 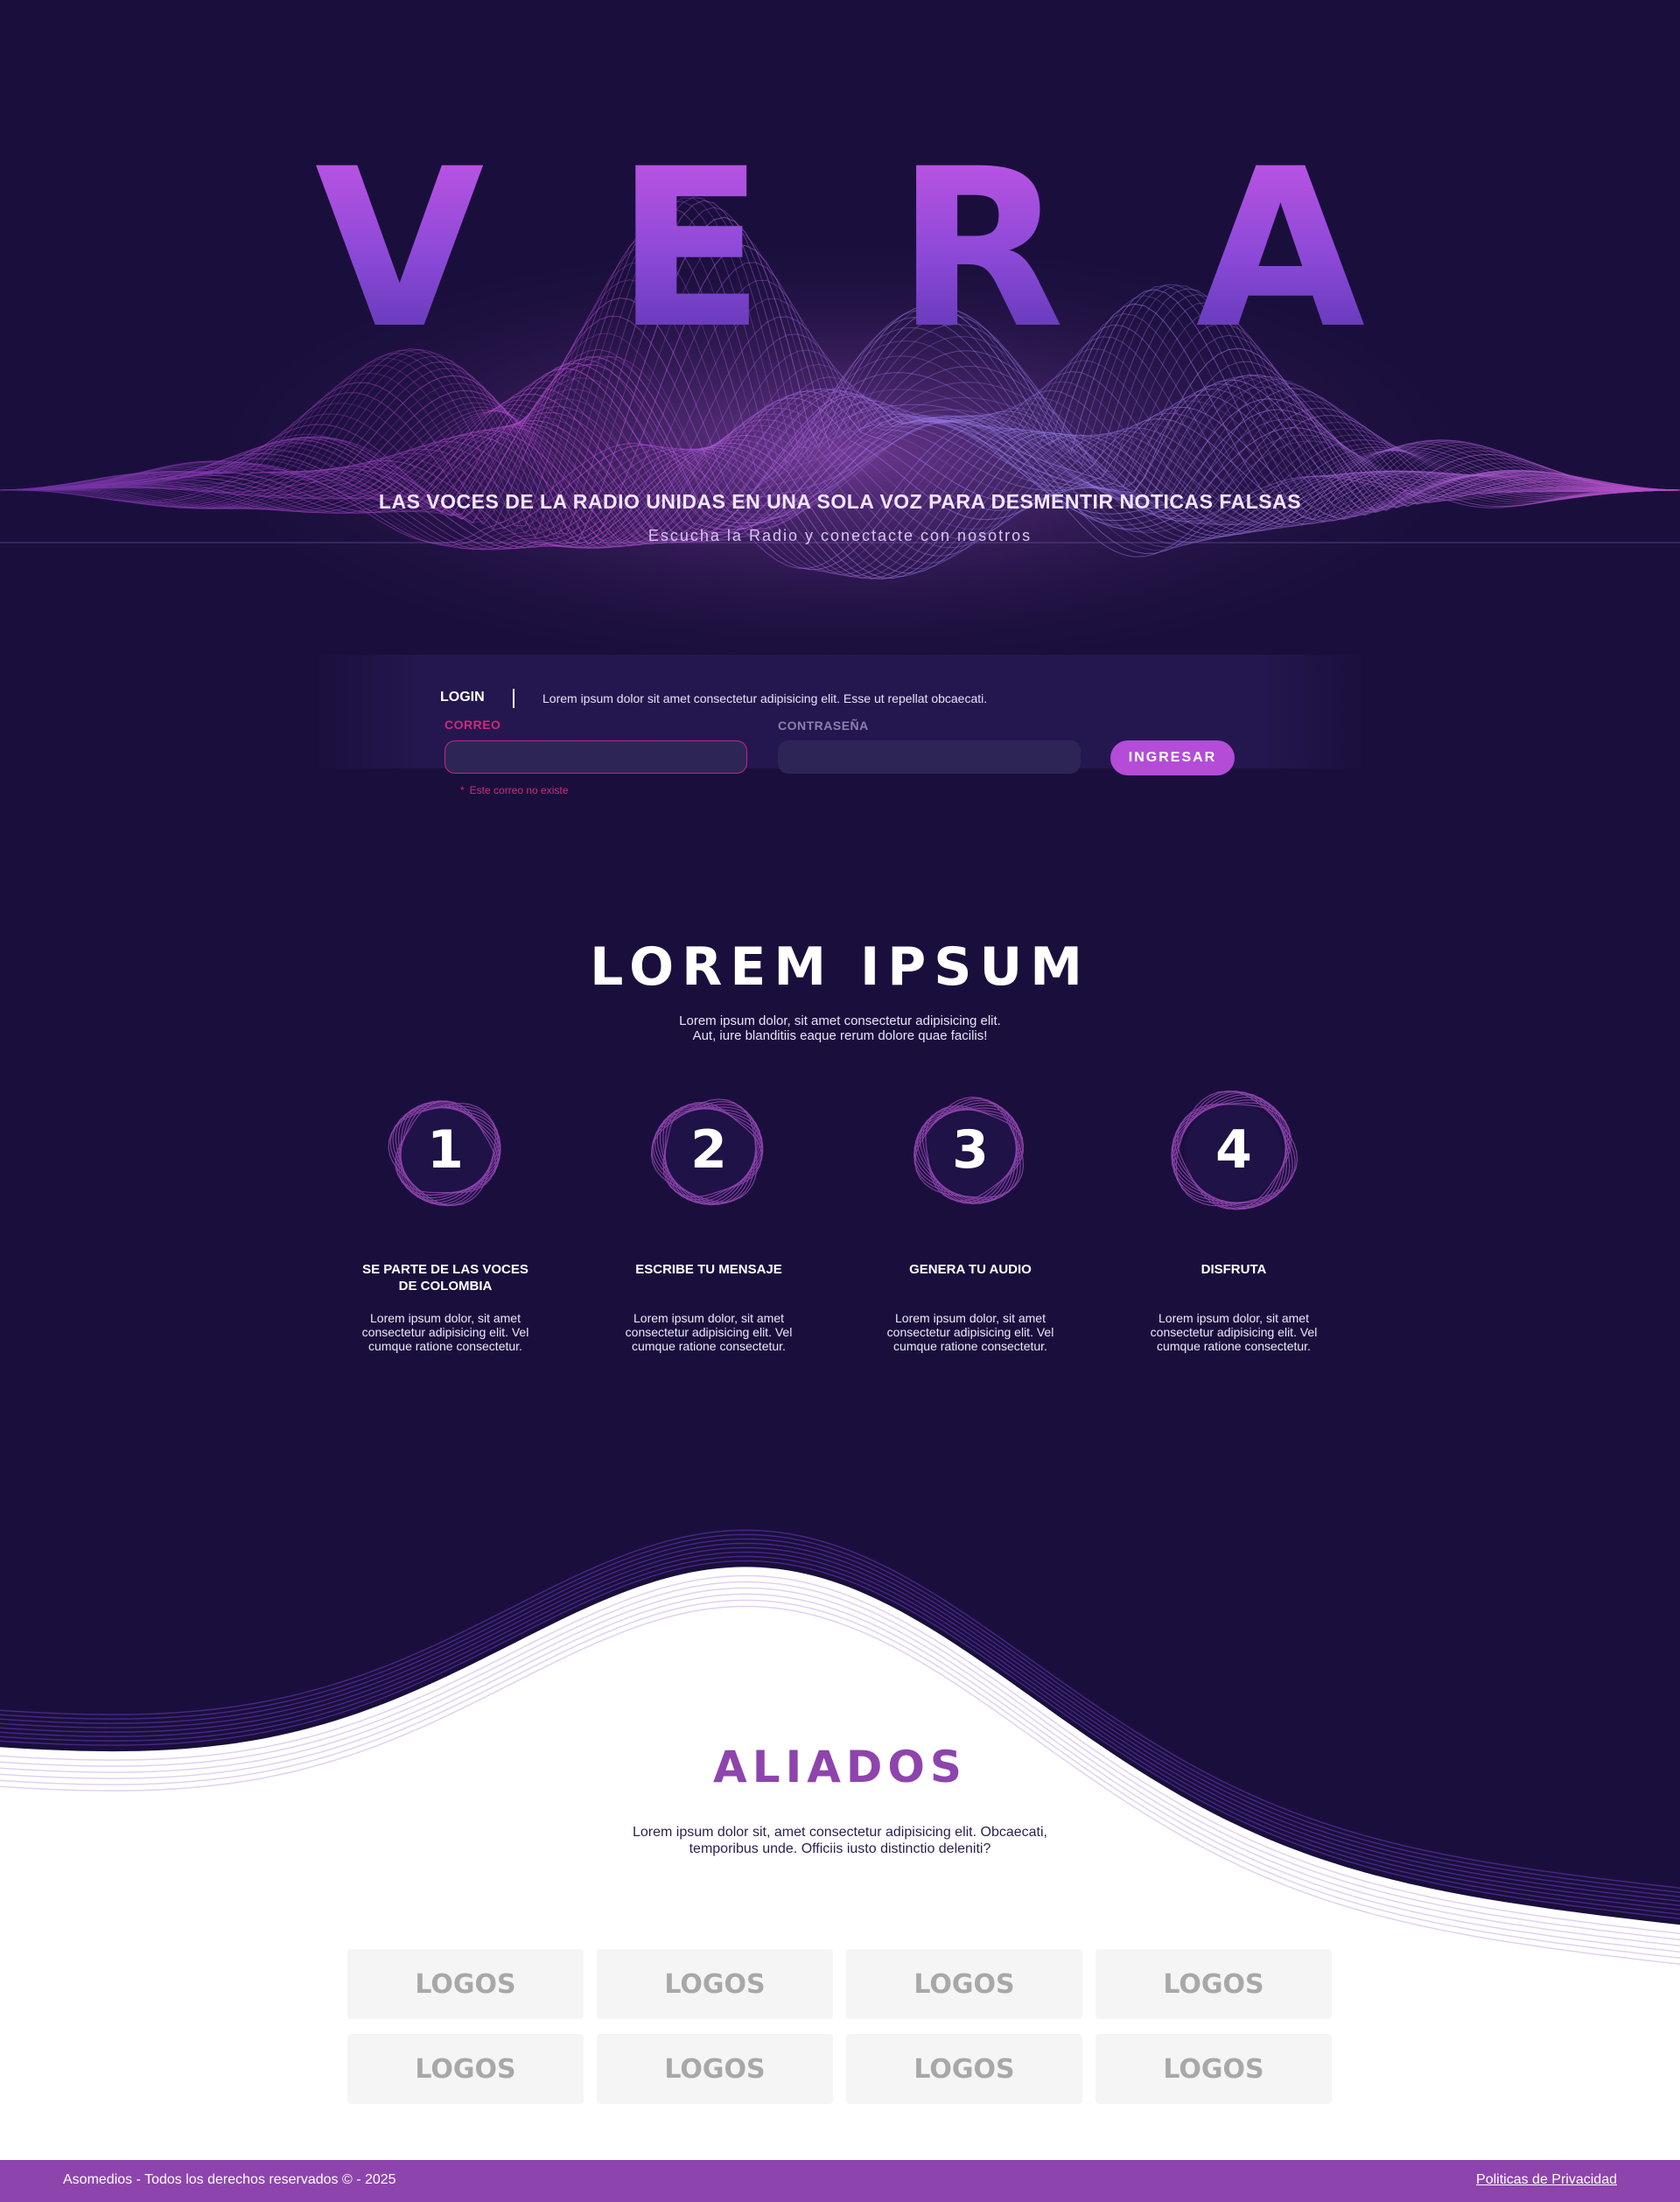 I want to click on password-label: CONTRASEÑA, so click(x=823, y=726).